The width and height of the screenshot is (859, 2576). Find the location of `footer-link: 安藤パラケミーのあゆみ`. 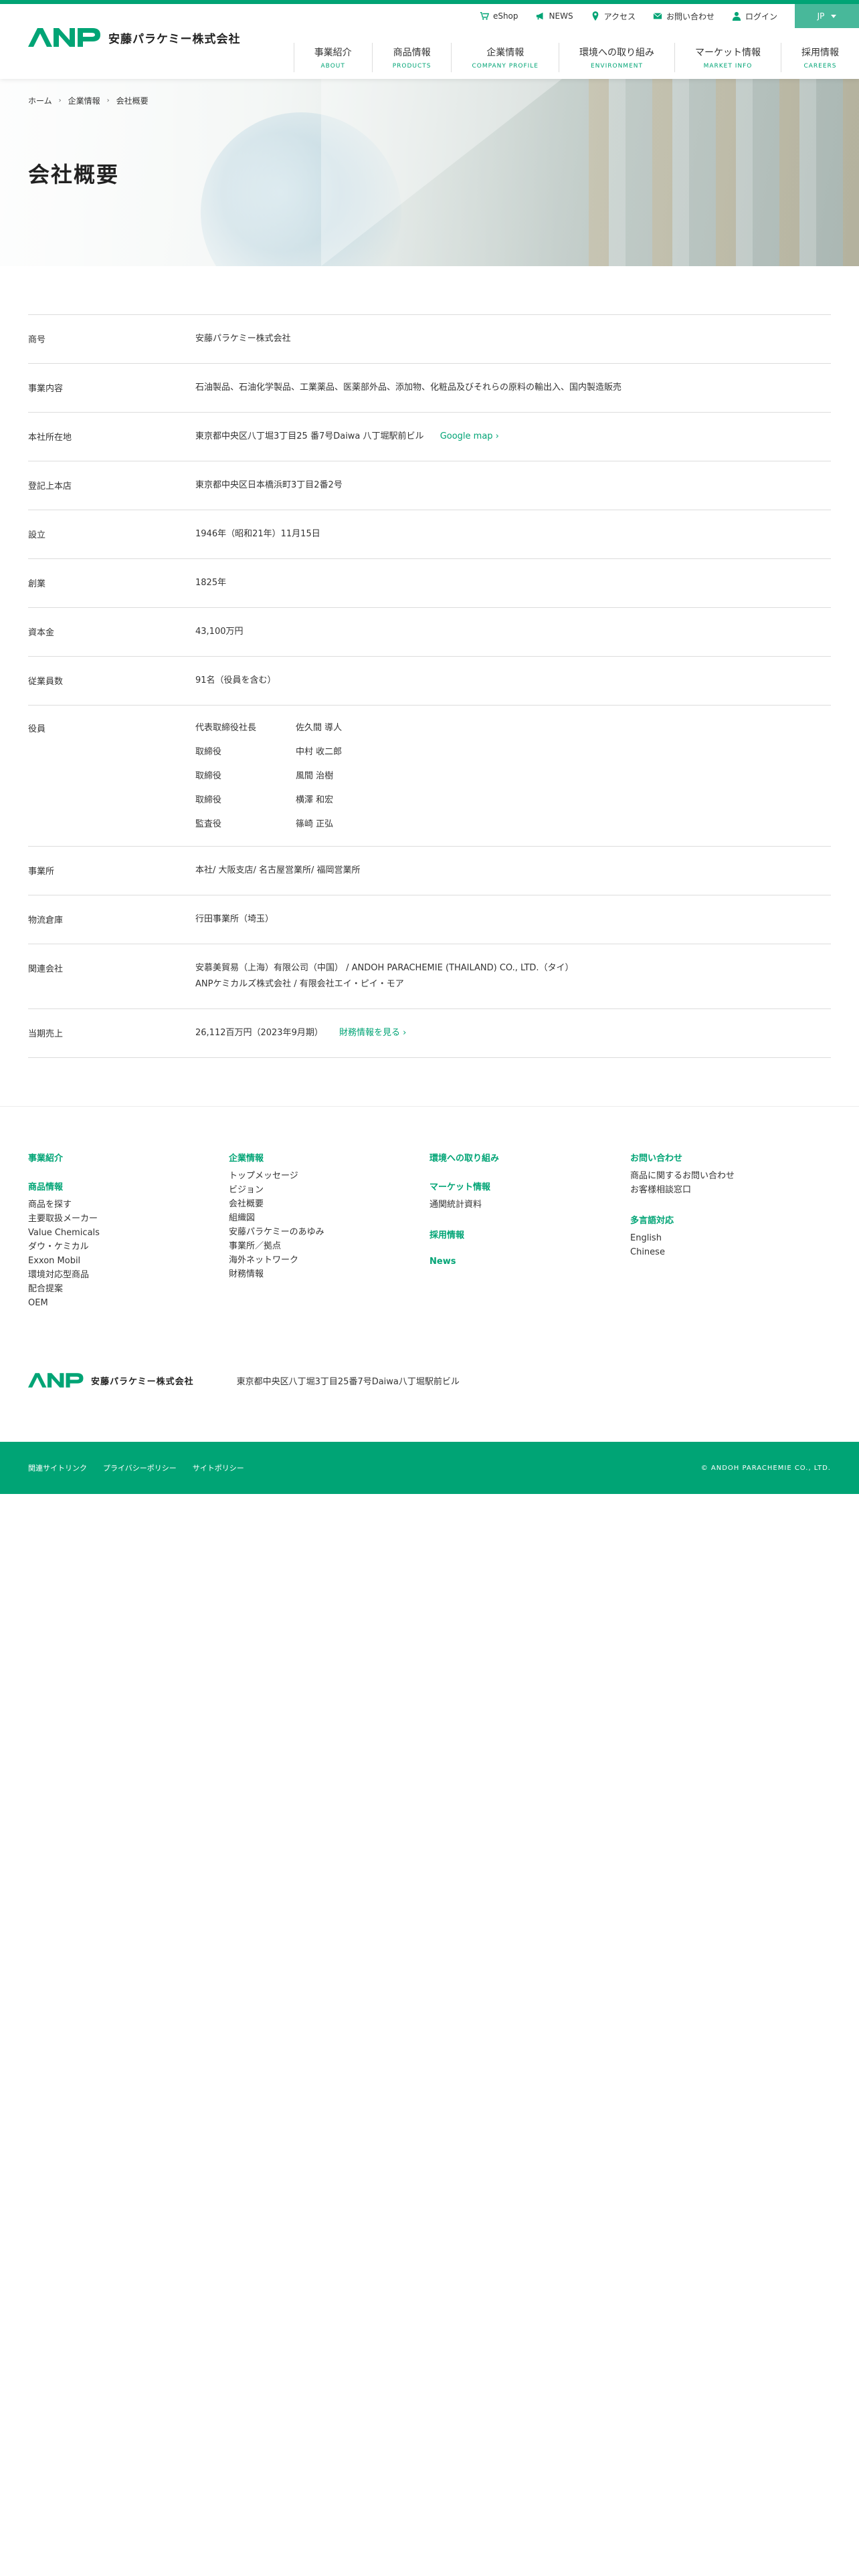

footer-link: 安藤パラケミーのあゆみ is located at coordinates (329, 1232).